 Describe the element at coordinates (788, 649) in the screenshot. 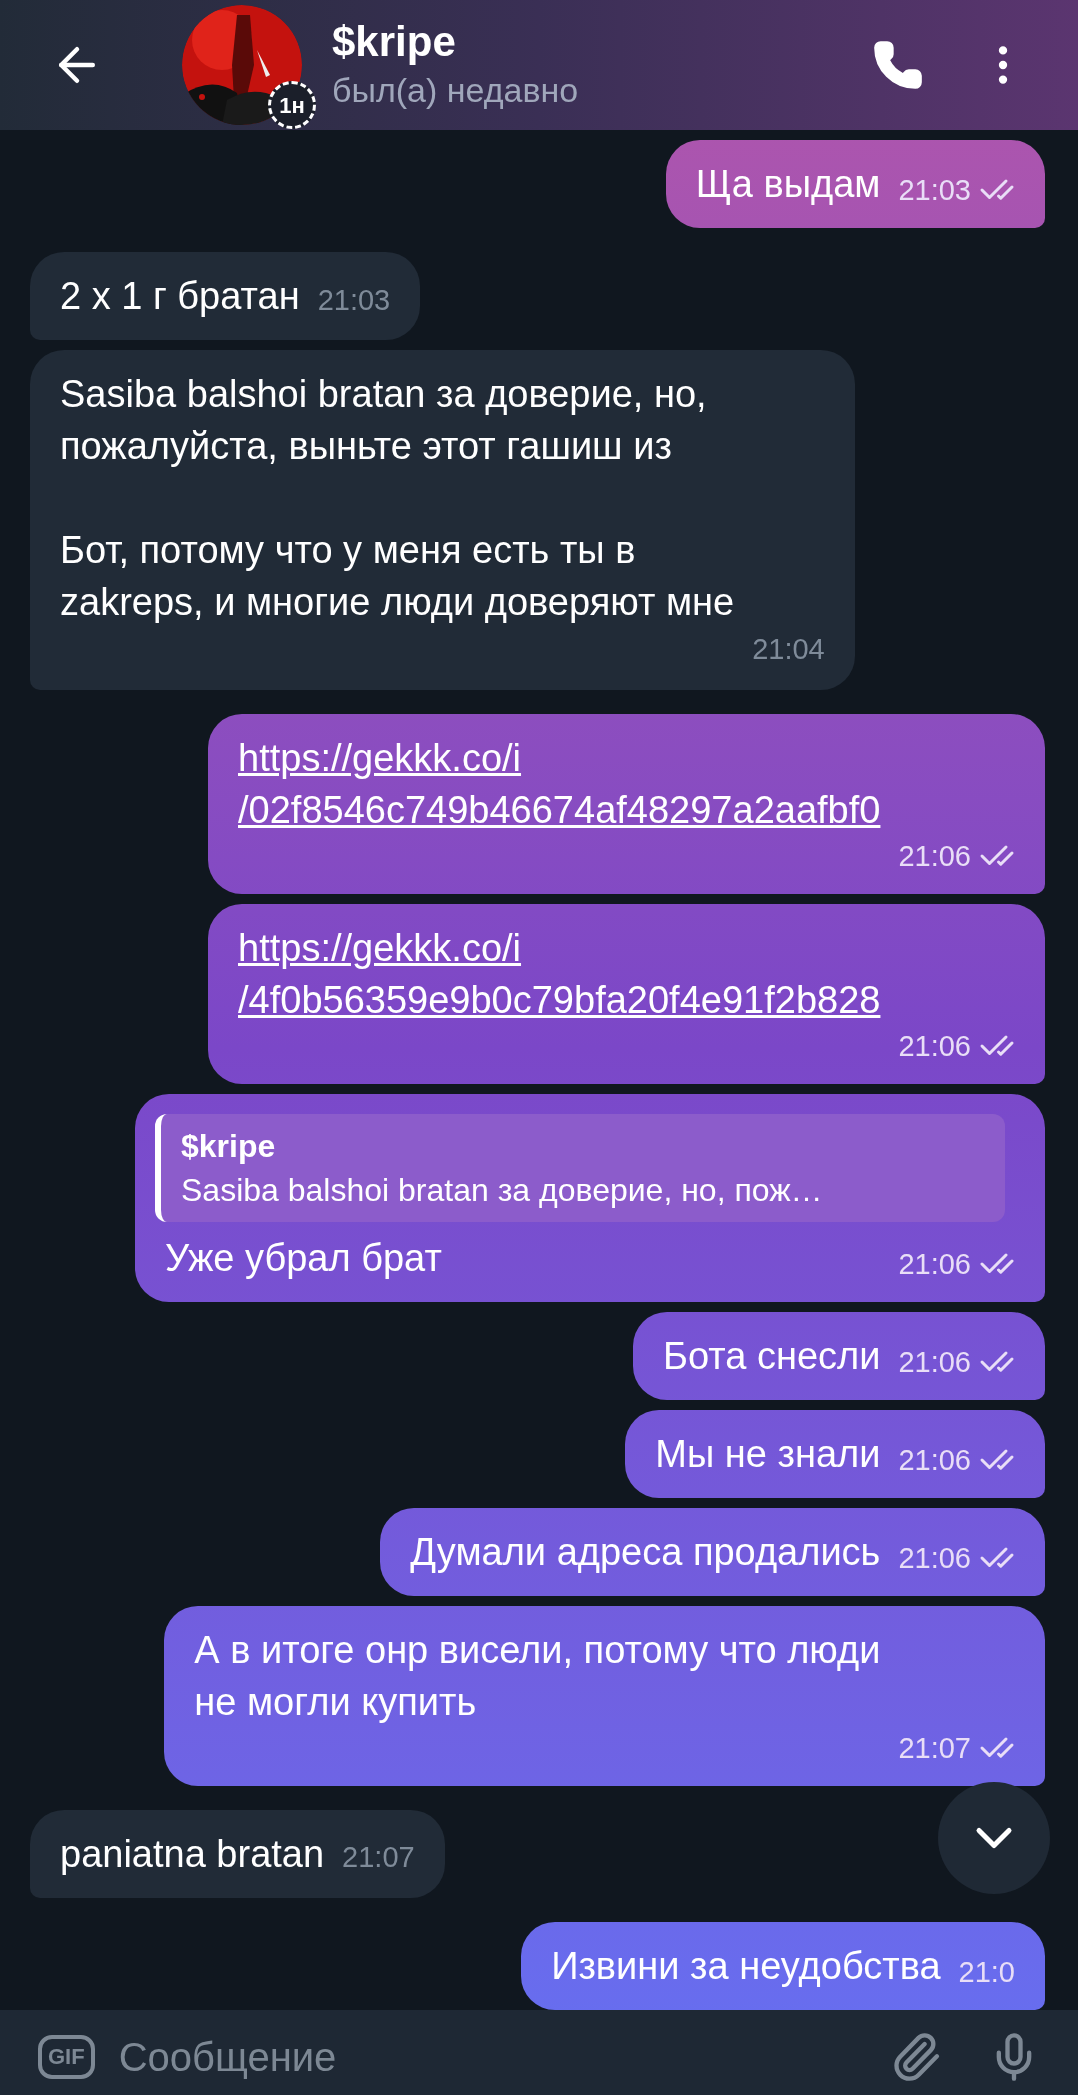

I see `message-time: 21:04` at that location.